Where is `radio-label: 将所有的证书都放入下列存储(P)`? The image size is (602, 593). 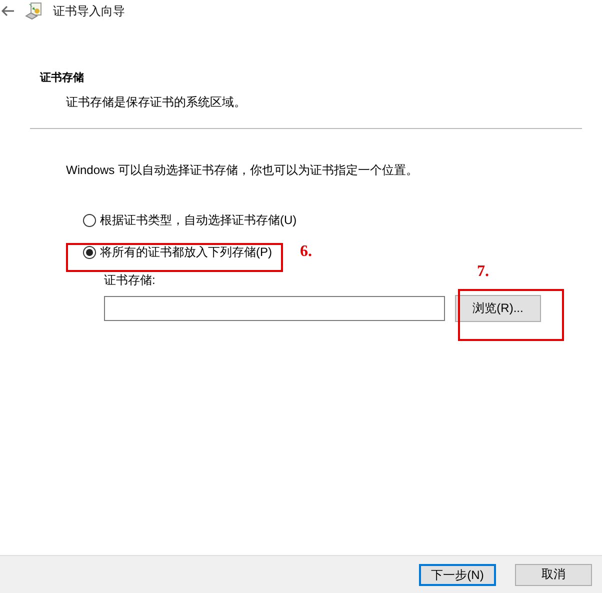
radio-label: 将所有的证书都放入下列存储(P) is located at coordinates (186, 252).